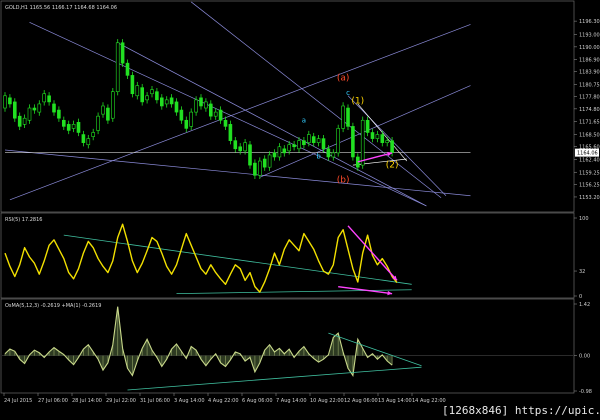 The image size is (600, 420). Describe the element at coordinates (584, 305) in the screenshot. I see `osma-axis-label: 1.42` at that location.